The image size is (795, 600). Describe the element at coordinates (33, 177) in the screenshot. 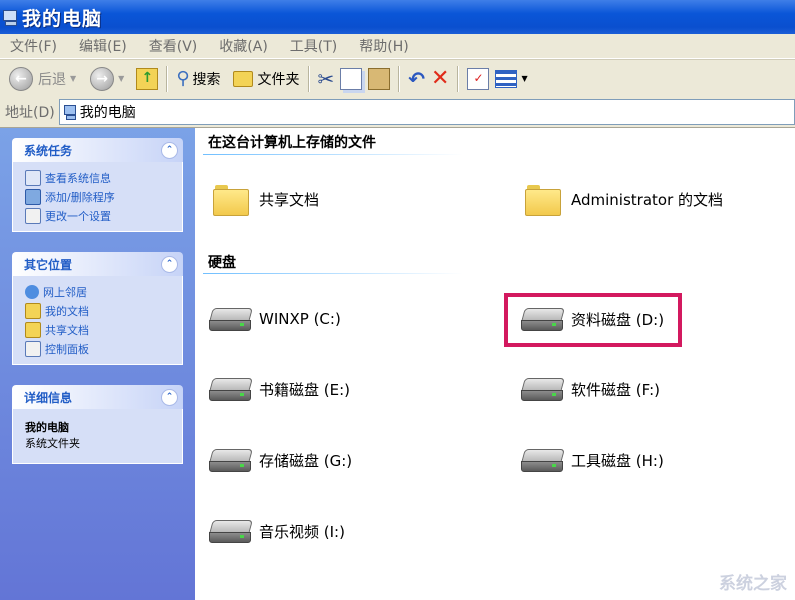

I see `system-info-icon` at that location.